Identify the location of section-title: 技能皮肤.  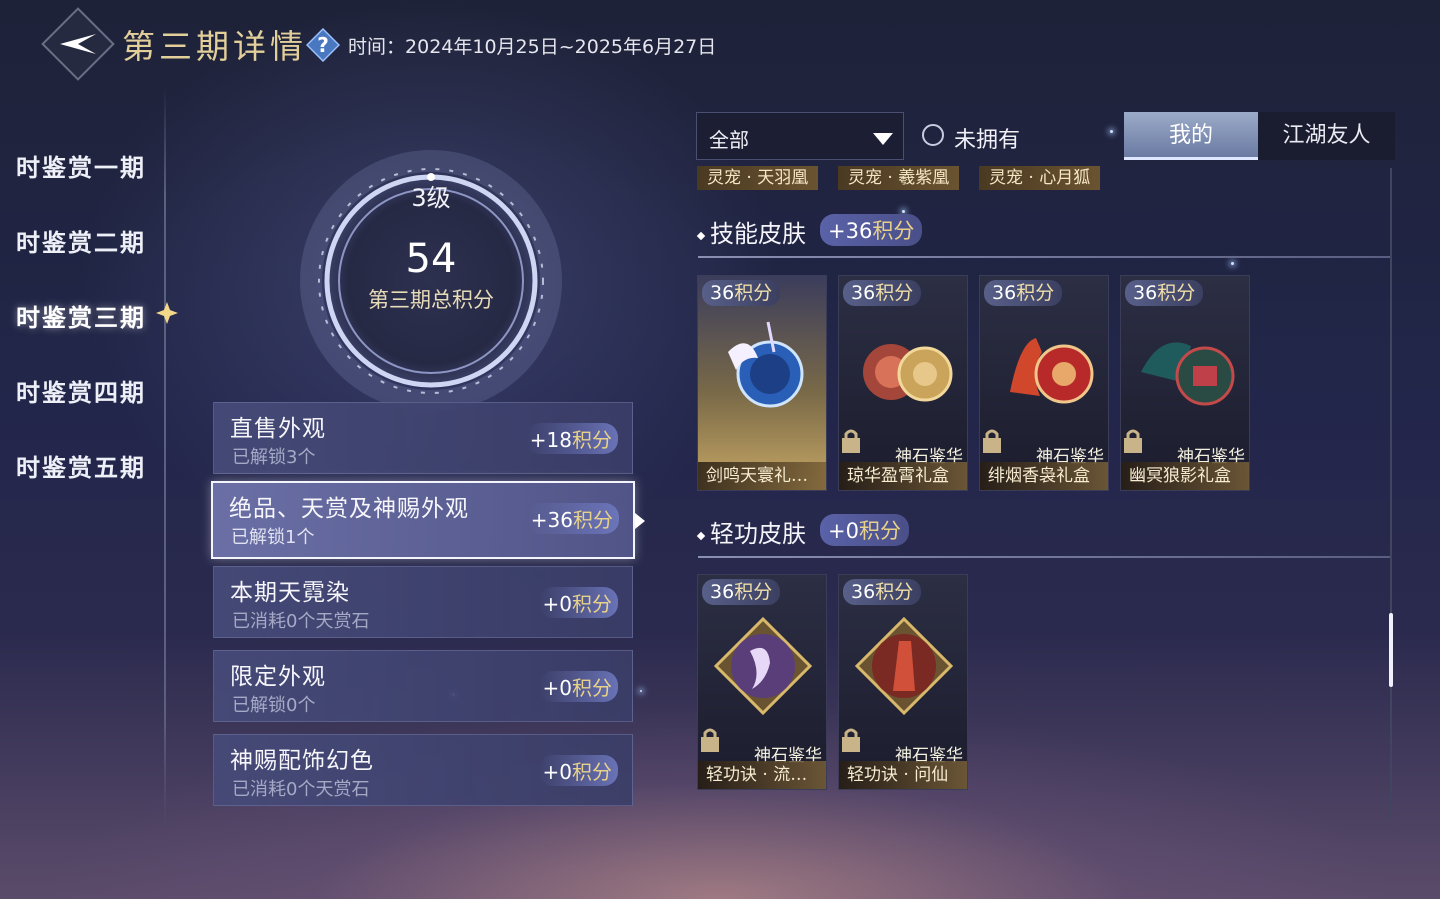
(751, 231).